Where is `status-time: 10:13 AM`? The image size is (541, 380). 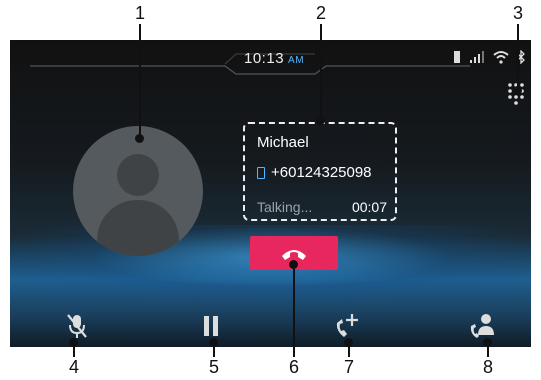
status-time: 10:13 AM is located at coordinates (274, 58).